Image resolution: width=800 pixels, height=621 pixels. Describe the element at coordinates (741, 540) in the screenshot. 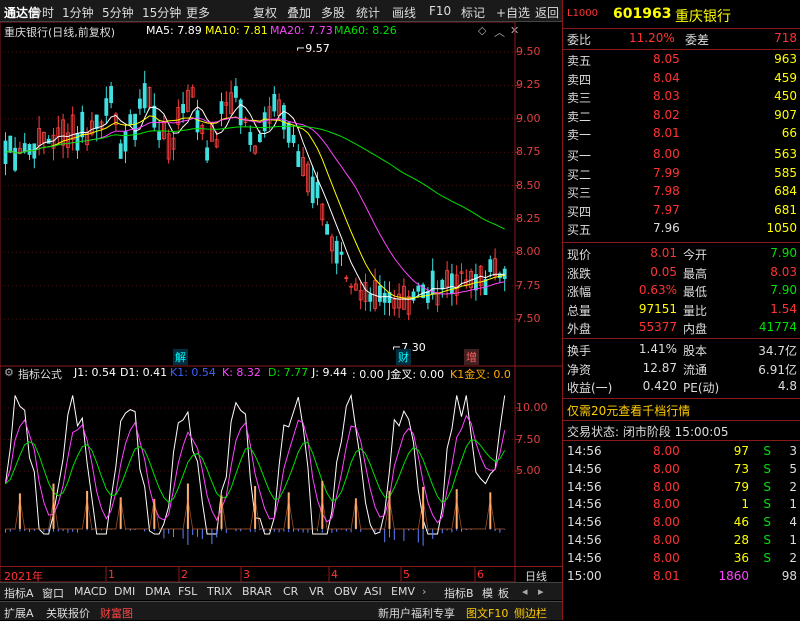

I see `tick-volume: 28` at that location.